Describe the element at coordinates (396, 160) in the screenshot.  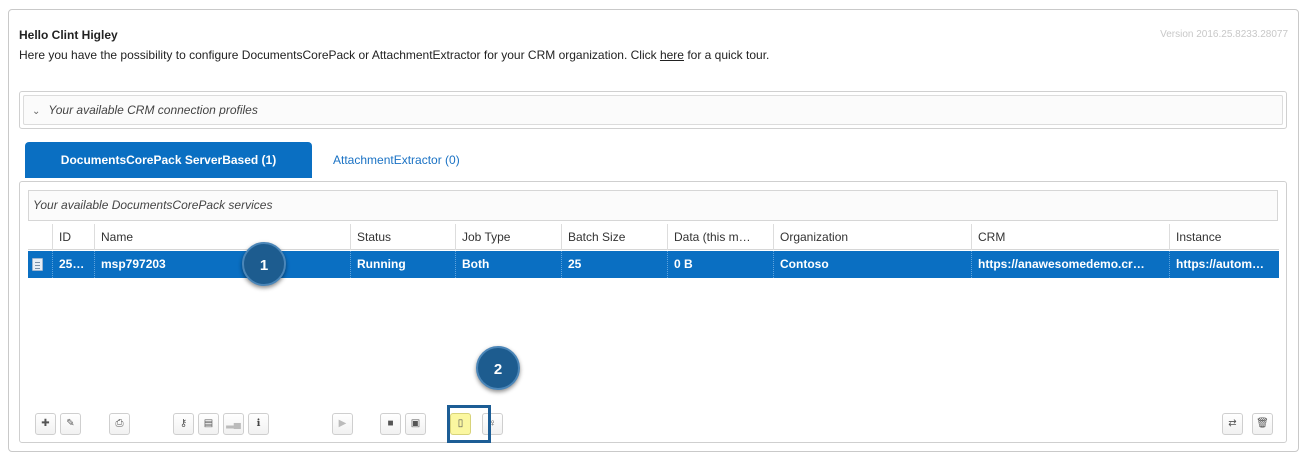
I see `tab-attachmentextractor: AttachmentExtractor (0)` at that location.